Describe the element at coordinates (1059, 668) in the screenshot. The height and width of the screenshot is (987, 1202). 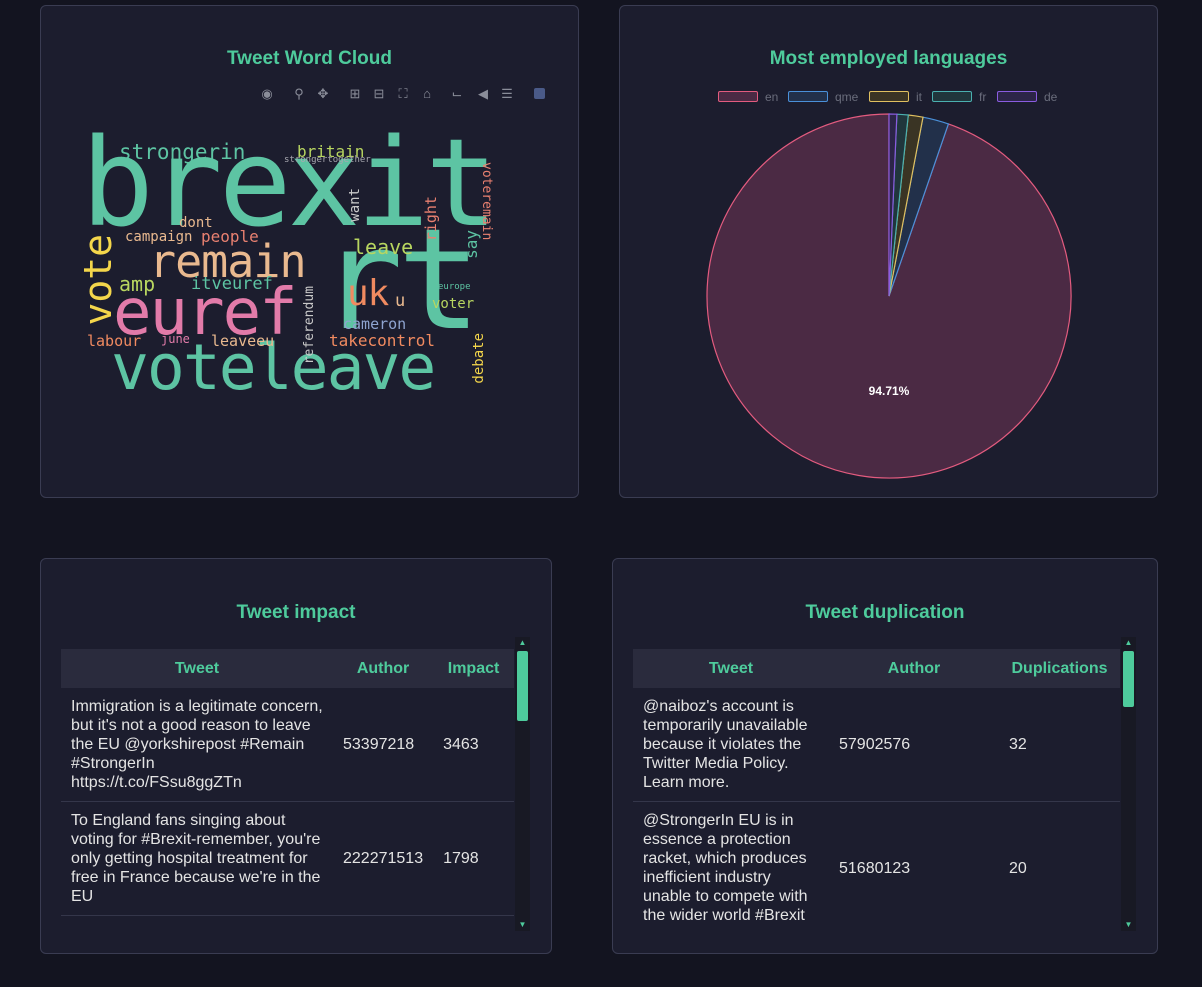
I see `col-header-duplications: Duplications` at that location.